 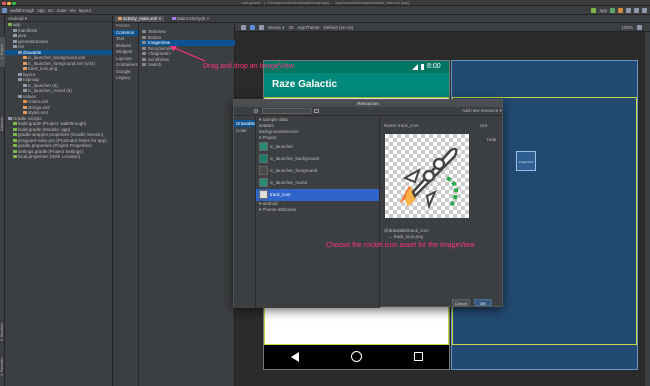 I want to click on drag-arrow, so click(x=188, y=54).